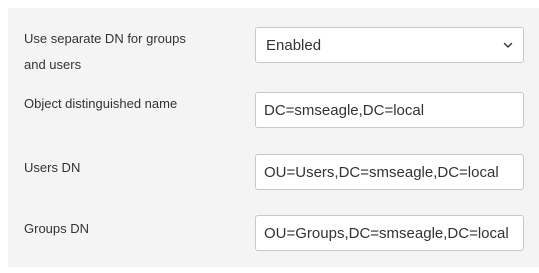 Image resolution: width=539 pixels, height=273 pixels. I want to click on groups-dn-input, so click(389, 233).